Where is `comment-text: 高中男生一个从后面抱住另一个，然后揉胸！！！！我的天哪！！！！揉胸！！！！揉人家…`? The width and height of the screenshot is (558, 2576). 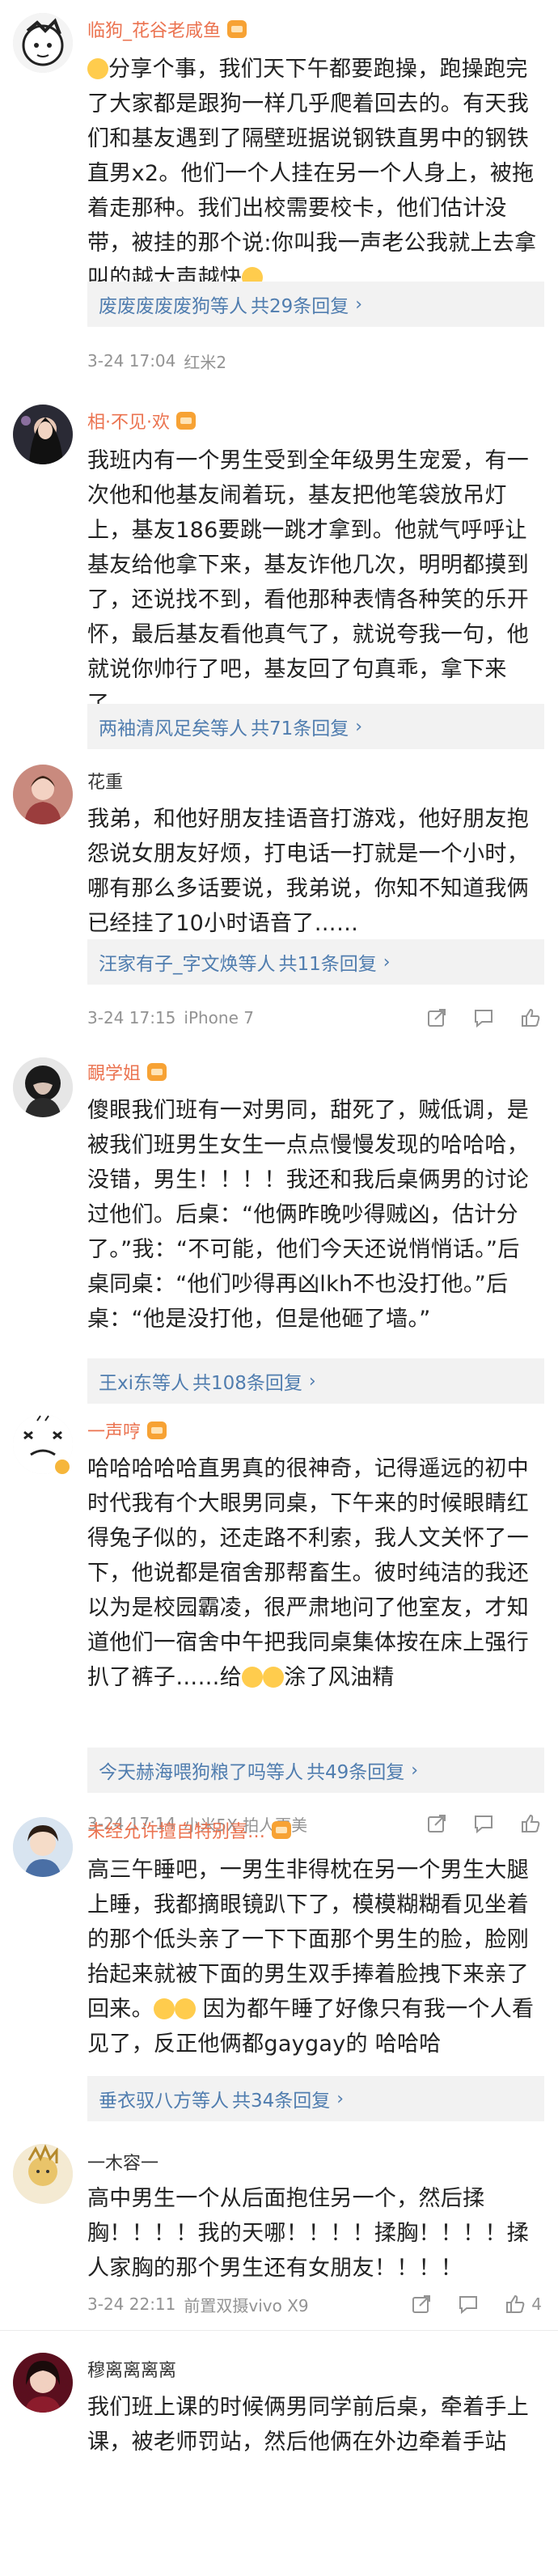
comment-text: 高中男生一个从后面抱住另一个，然后揉胸！！！！我的天哪！！！！揉胸！！！！揉人家… is located at coordinates (308, 2233).